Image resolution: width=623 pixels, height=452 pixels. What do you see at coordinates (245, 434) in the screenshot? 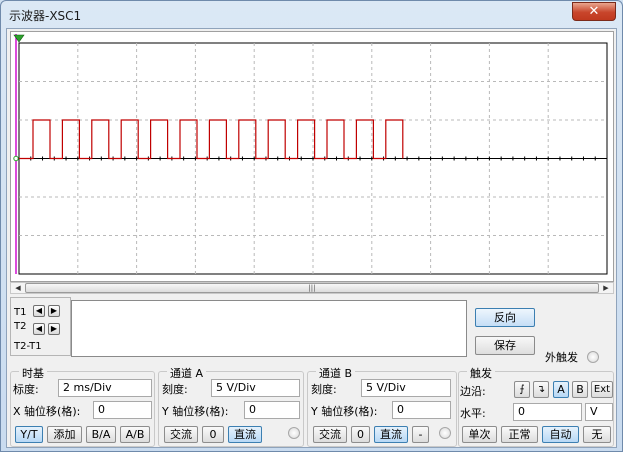
I see `channel-a-dc-button: 直流` at bounding box center [245, 434].